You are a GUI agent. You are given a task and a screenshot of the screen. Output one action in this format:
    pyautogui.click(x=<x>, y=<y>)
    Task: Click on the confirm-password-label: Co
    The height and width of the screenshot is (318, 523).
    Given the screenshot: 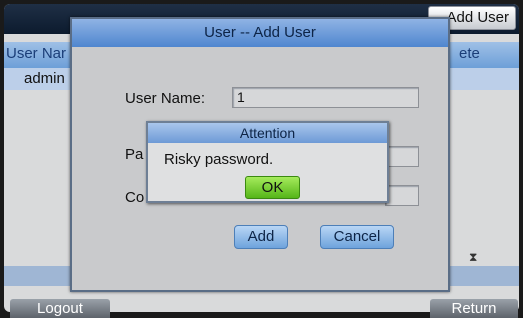 What is the action you would take?
    pyautogui.click(x=135, y=197)
    